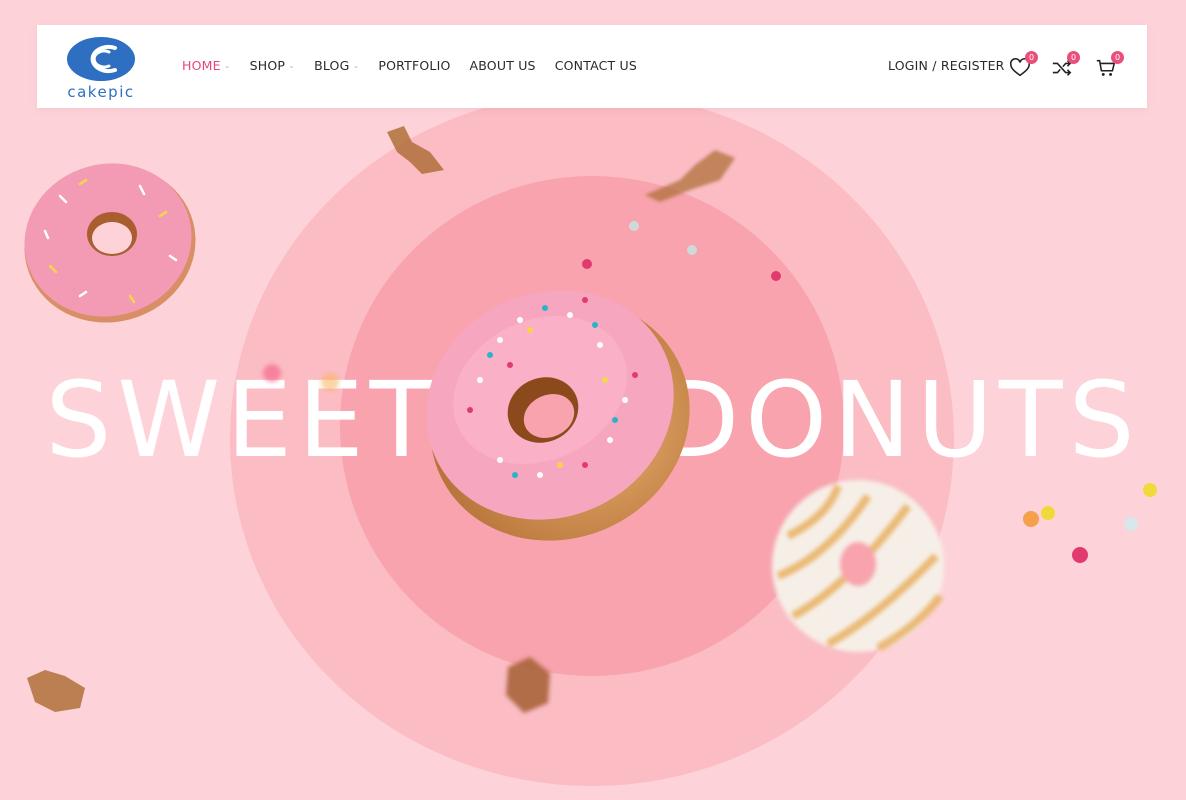  I want to click on nav-item-home: HOME ⌄, so click(206, 65).